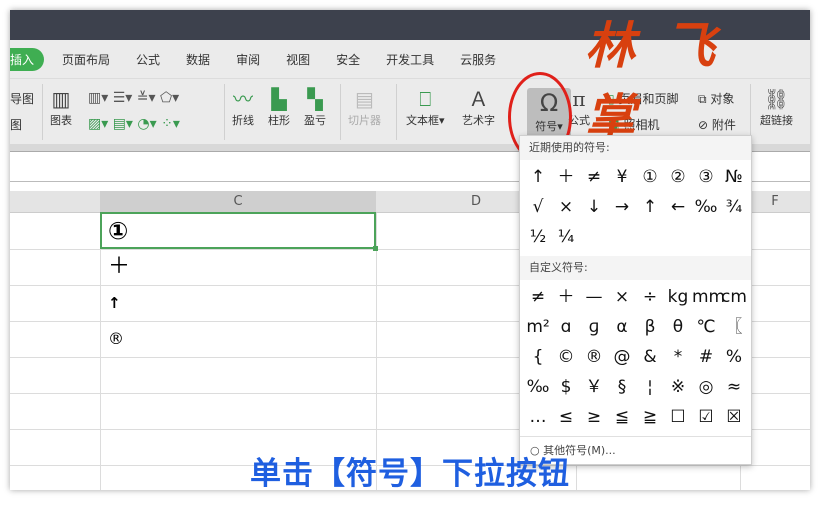 The image size is (820, 505). Describe the element at coordinates (594, 207) in the screenshot. I see `recent-symbol: ↓` at that location.